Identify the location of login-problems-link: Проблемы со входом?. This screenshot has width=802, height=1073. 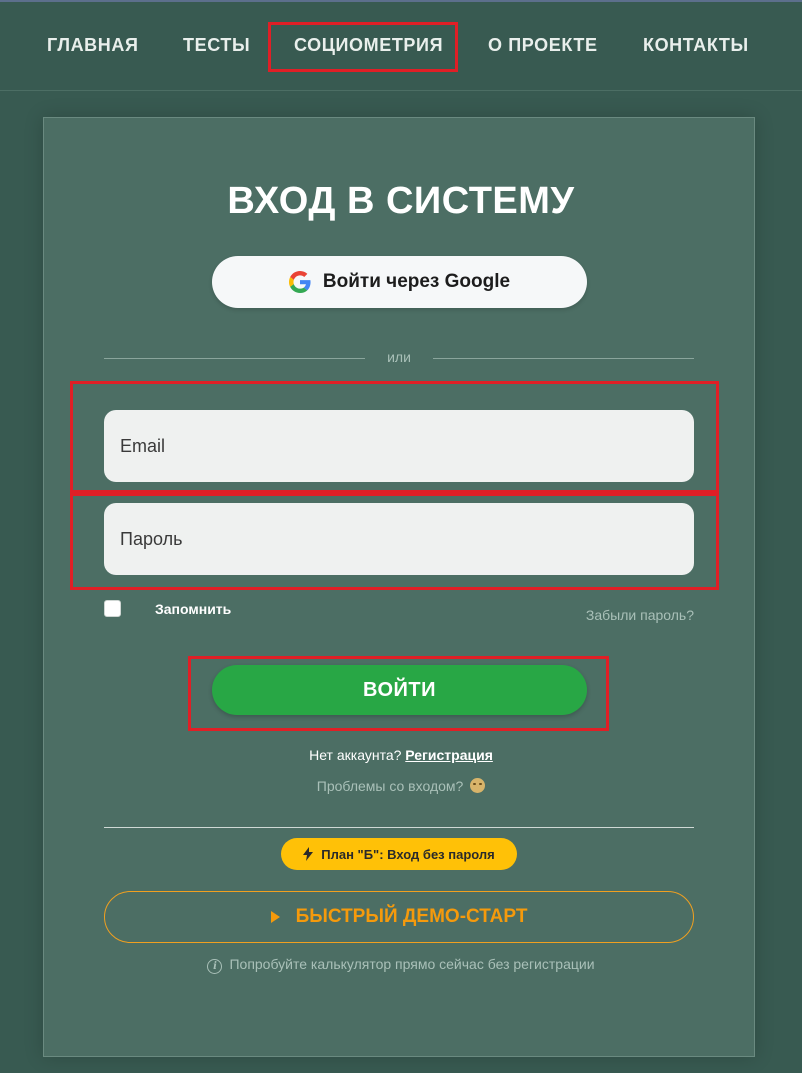
(401, 786).